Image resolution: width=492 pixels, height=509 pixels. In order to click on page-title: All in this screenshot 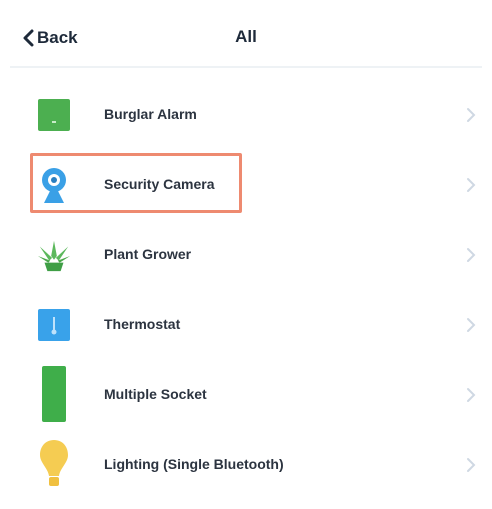, I will do `click(246, 36)`.